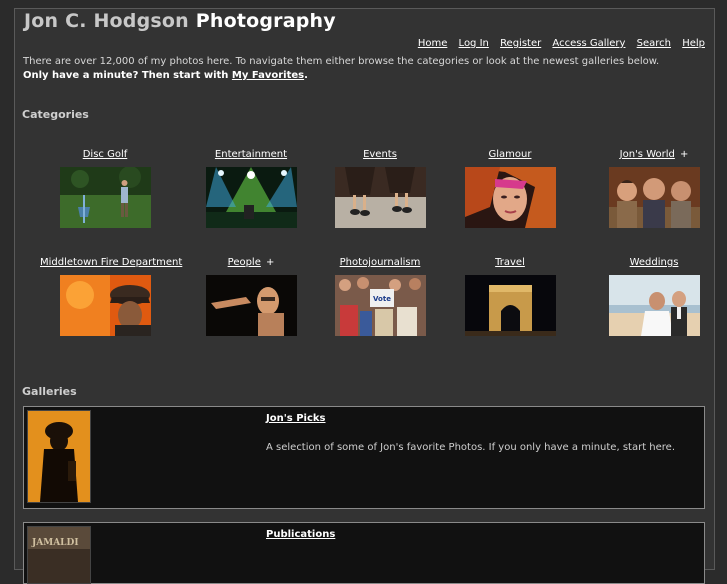 Image resolution: width=727 pixels, height=584 pixels. I want to click on category-label: People, so click(244, 262).